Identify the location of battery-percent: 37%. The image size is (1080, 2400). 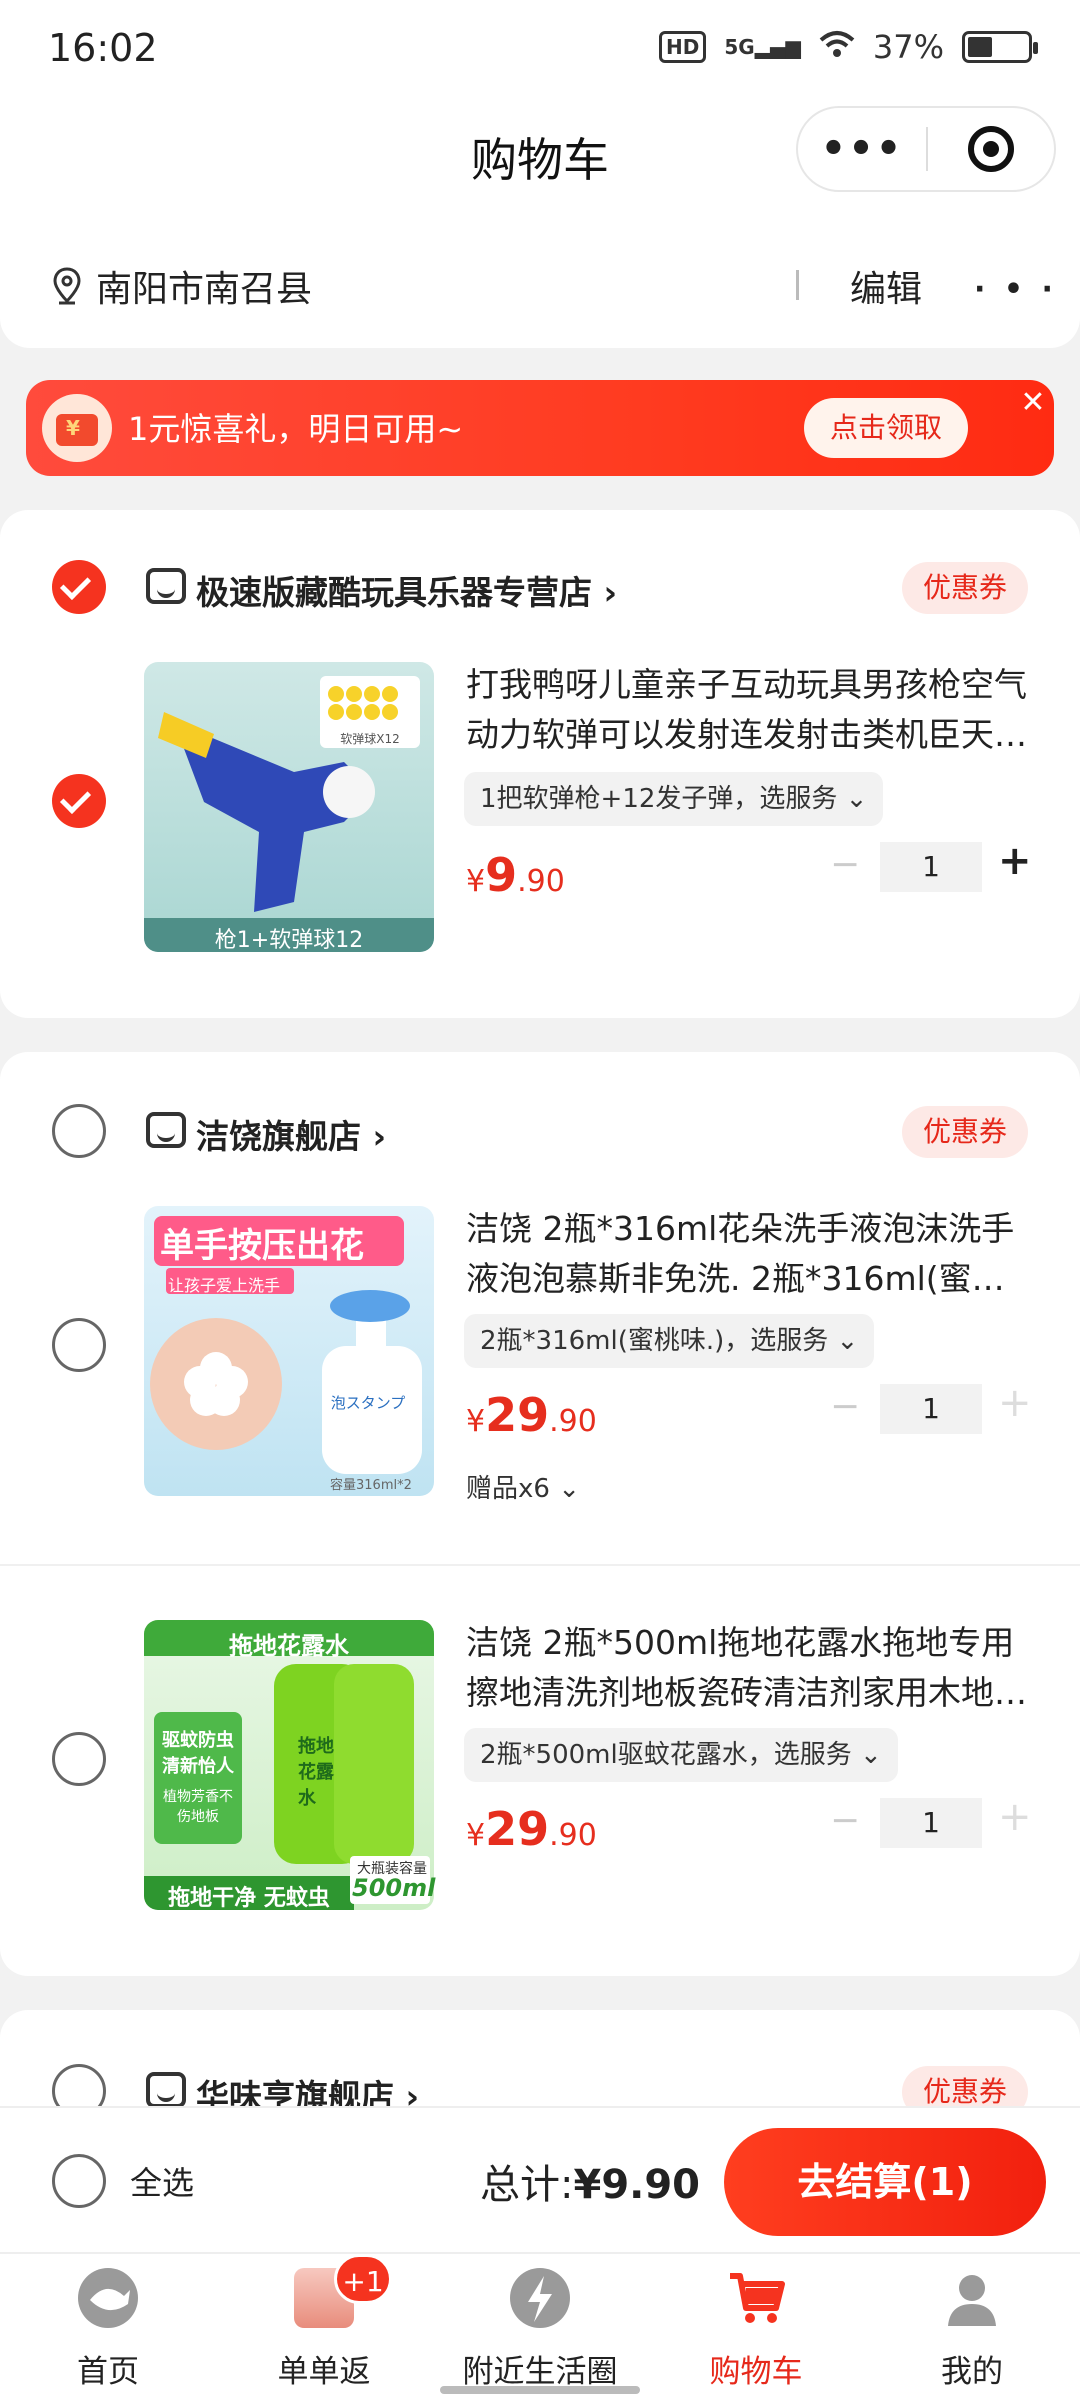
(908, 47).